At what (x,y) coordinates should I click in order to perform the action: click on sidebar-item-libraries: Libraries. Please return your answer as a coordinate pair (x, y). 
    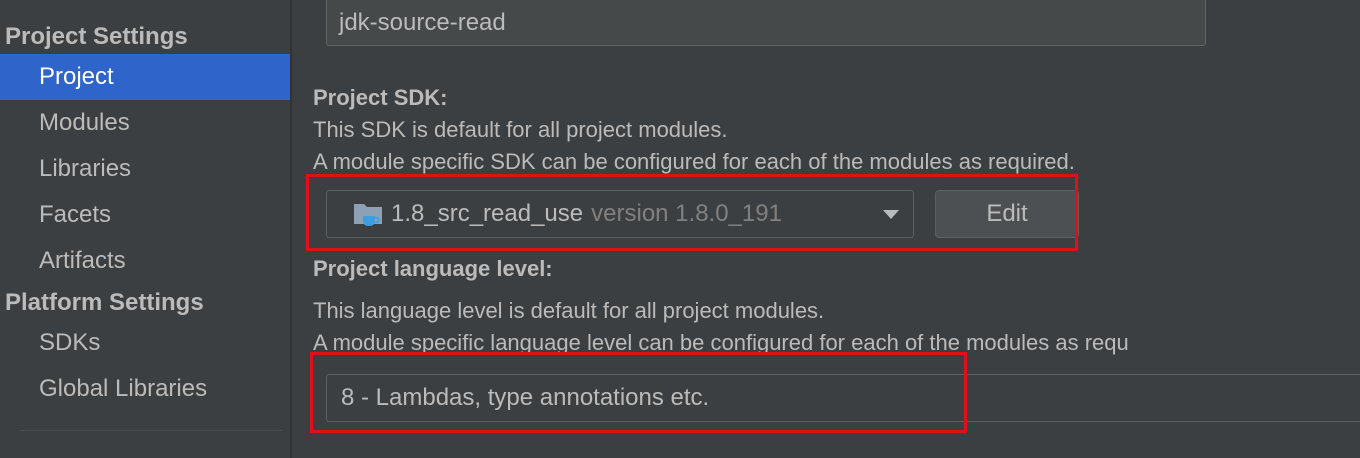
    Looking at the image, I should click on (145, 169).